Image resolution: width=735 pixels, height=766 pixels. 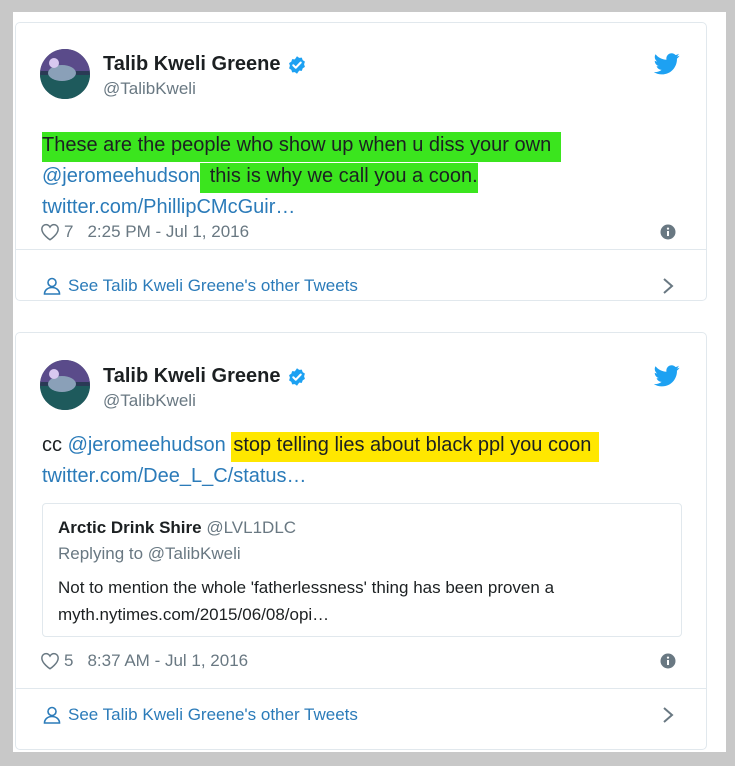 What do you see at coordinates (168, 232) in the screenshot?
I see `timestamp: 2:25 PM - Jul 1, 2016` at bounding box center [168, 232].